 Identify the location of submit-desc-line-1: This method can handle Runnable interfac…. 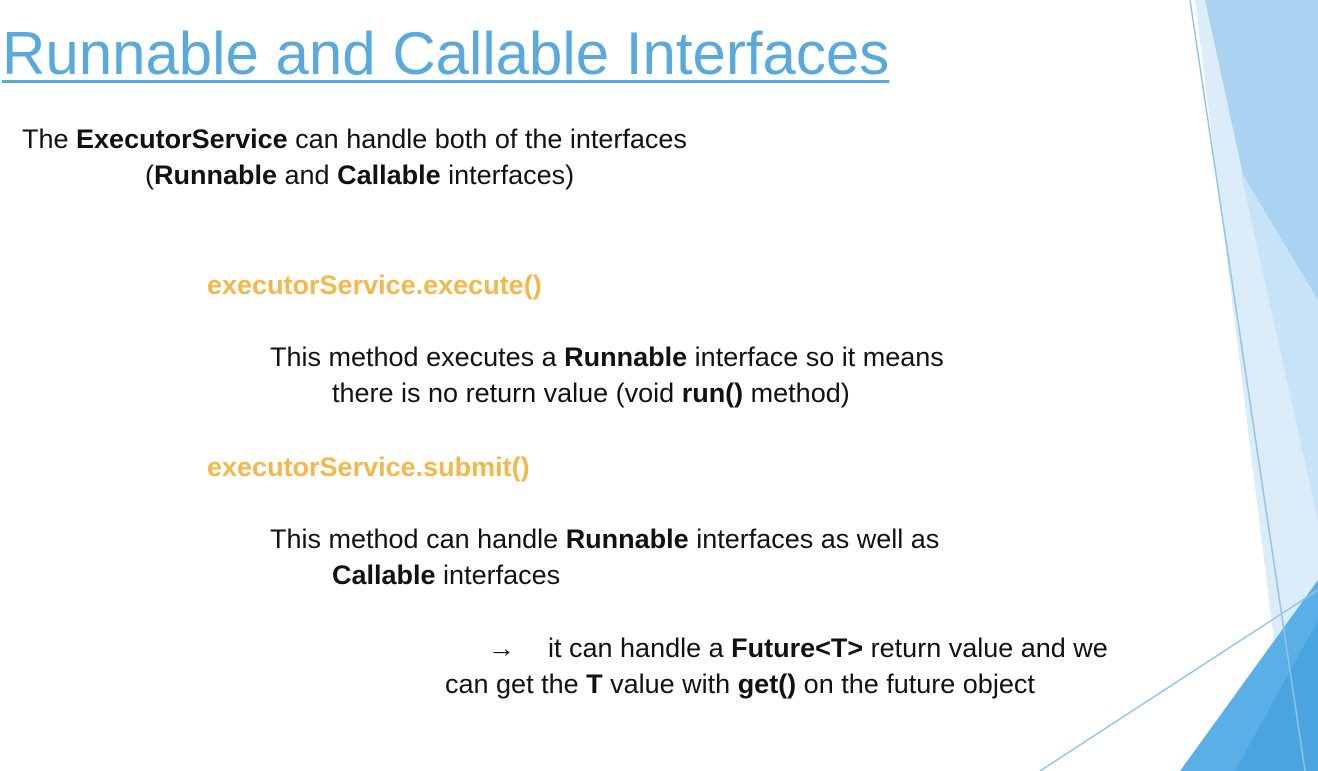
(605, 539).